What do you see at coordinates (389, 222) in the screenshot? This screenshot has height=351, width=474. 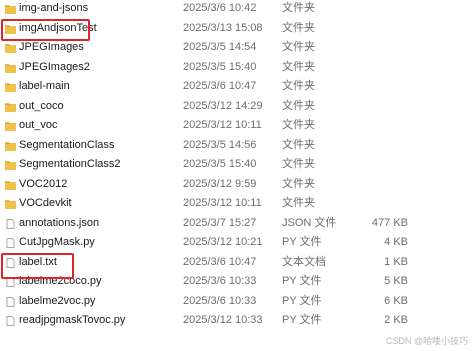 I see `file-size: 477 KB` at bounding box center [389, 222].